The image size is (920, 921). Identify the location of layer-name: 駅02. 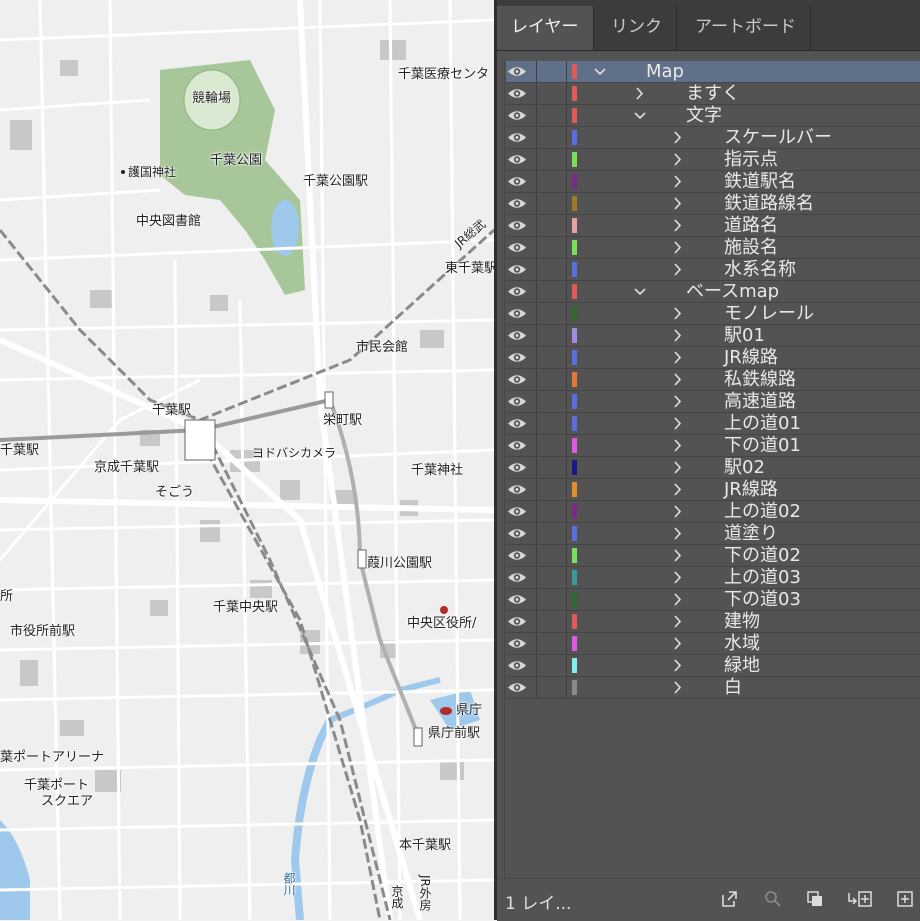
(744, 467).